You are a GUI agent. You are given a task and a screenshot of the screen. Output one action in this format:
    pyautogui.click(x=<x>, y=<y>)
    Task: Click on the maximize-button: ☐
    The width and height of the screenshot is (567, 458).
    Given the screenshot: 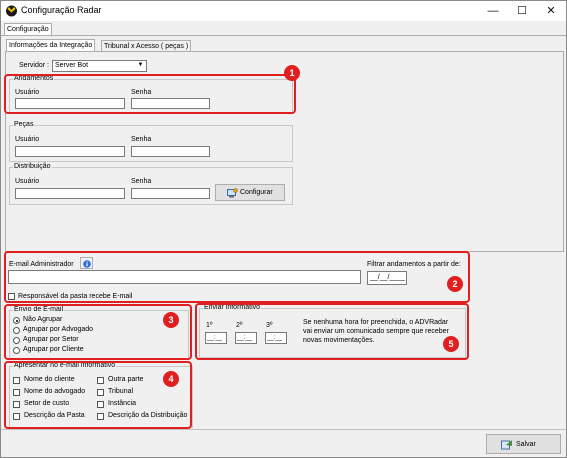 What is the action you would take?
    pyautogui.click(x=522, y=11)
    